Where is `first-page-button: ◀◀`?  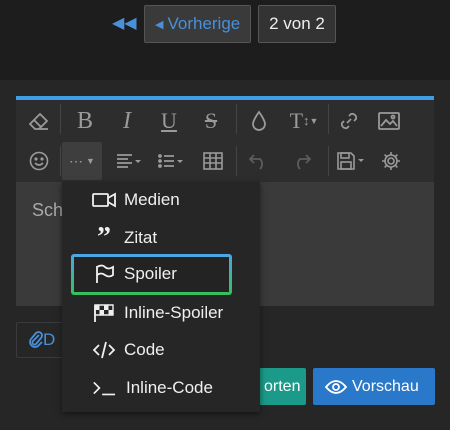
first-page-button: ◀◀ is located at coordinates (124, 24).